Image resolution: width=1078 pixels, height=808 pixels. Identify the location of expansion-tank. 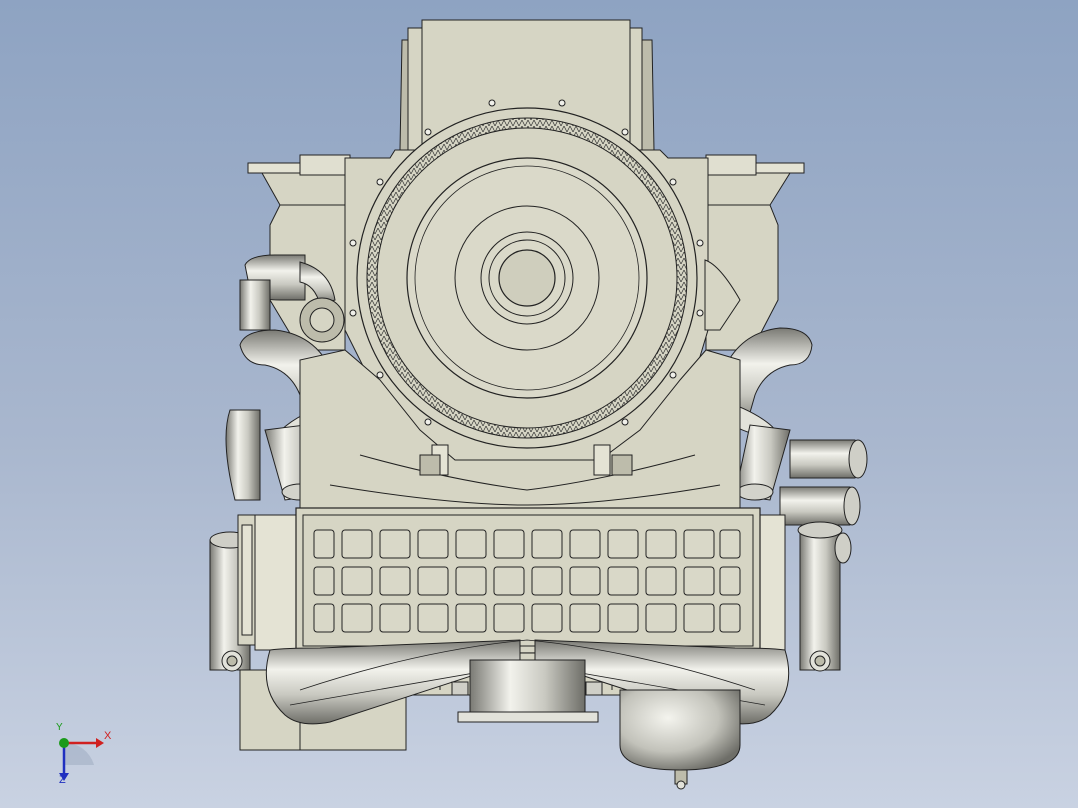
(680, 739).